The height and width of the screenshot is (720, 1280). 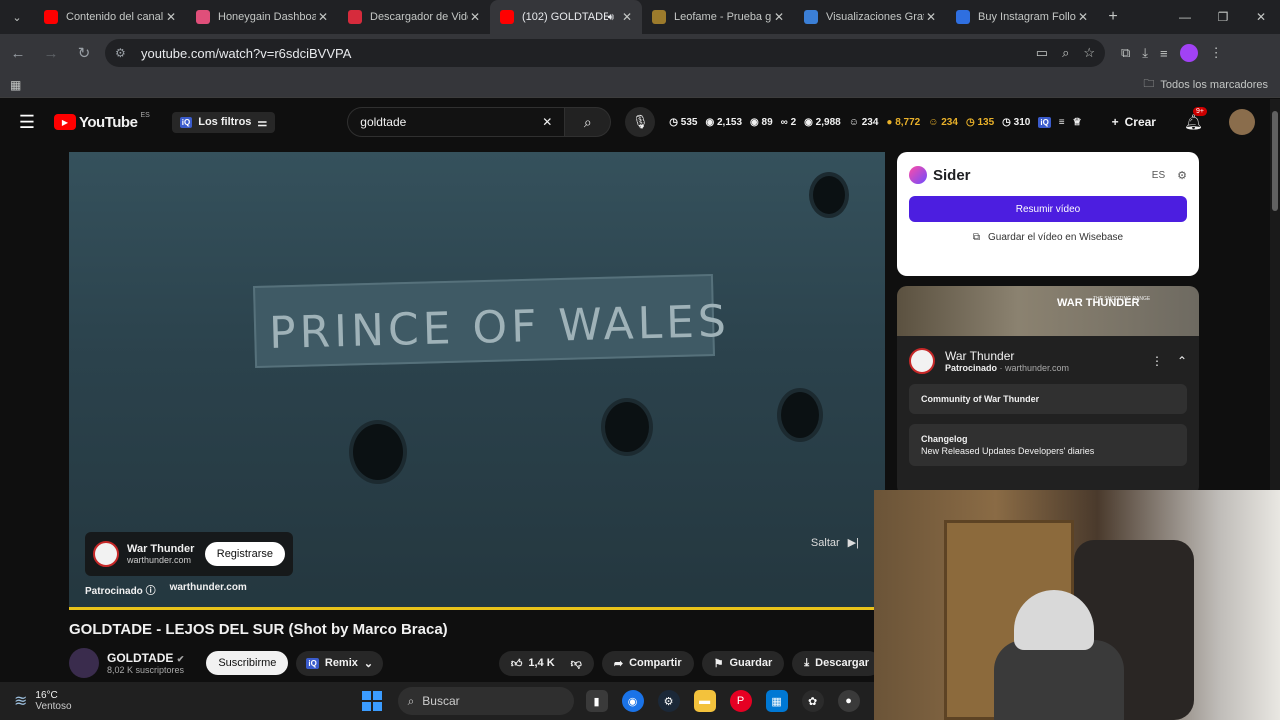 What do you see at coordinates (244, 554) in the screenshot?
I see `register-button: Registrarse` at bounding box center [244, 554].